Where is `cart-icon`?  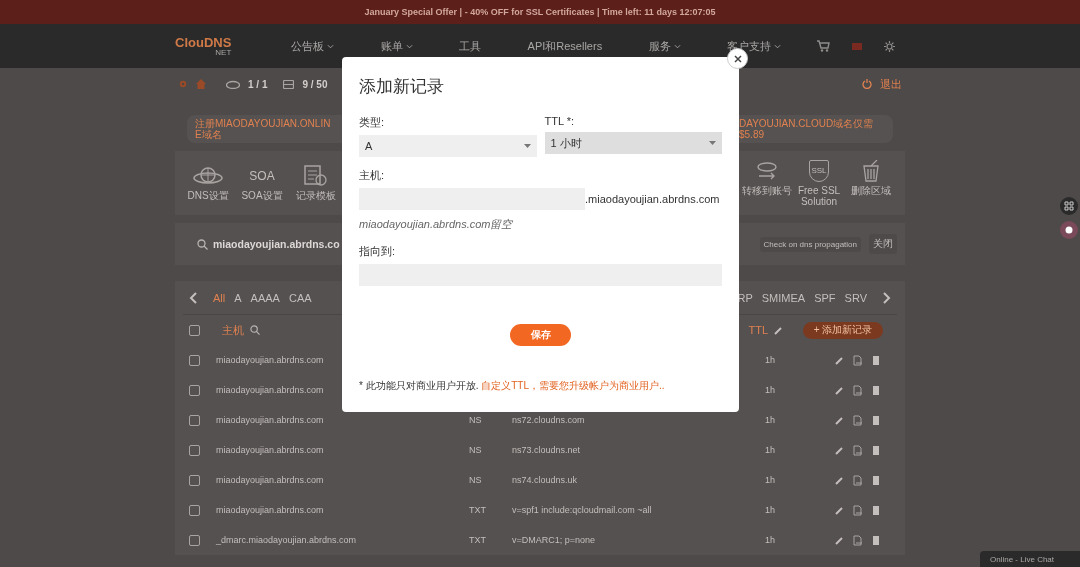 cart-icon is located at coordinates (823, 46).